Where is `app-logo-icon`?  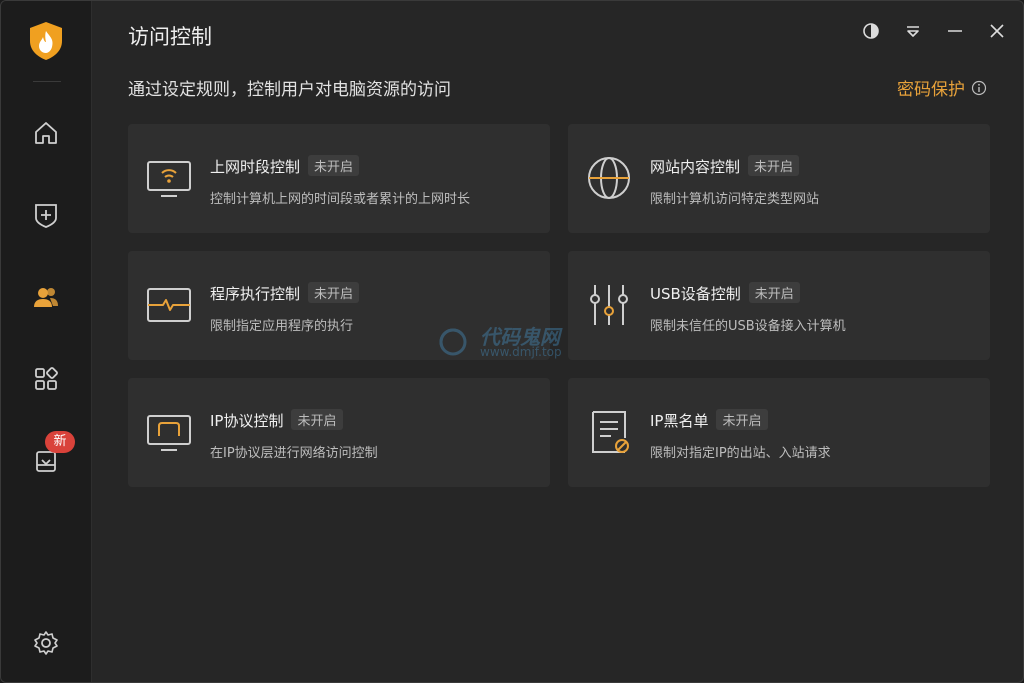
app-logo-icon is located at coordinates (46, 41).